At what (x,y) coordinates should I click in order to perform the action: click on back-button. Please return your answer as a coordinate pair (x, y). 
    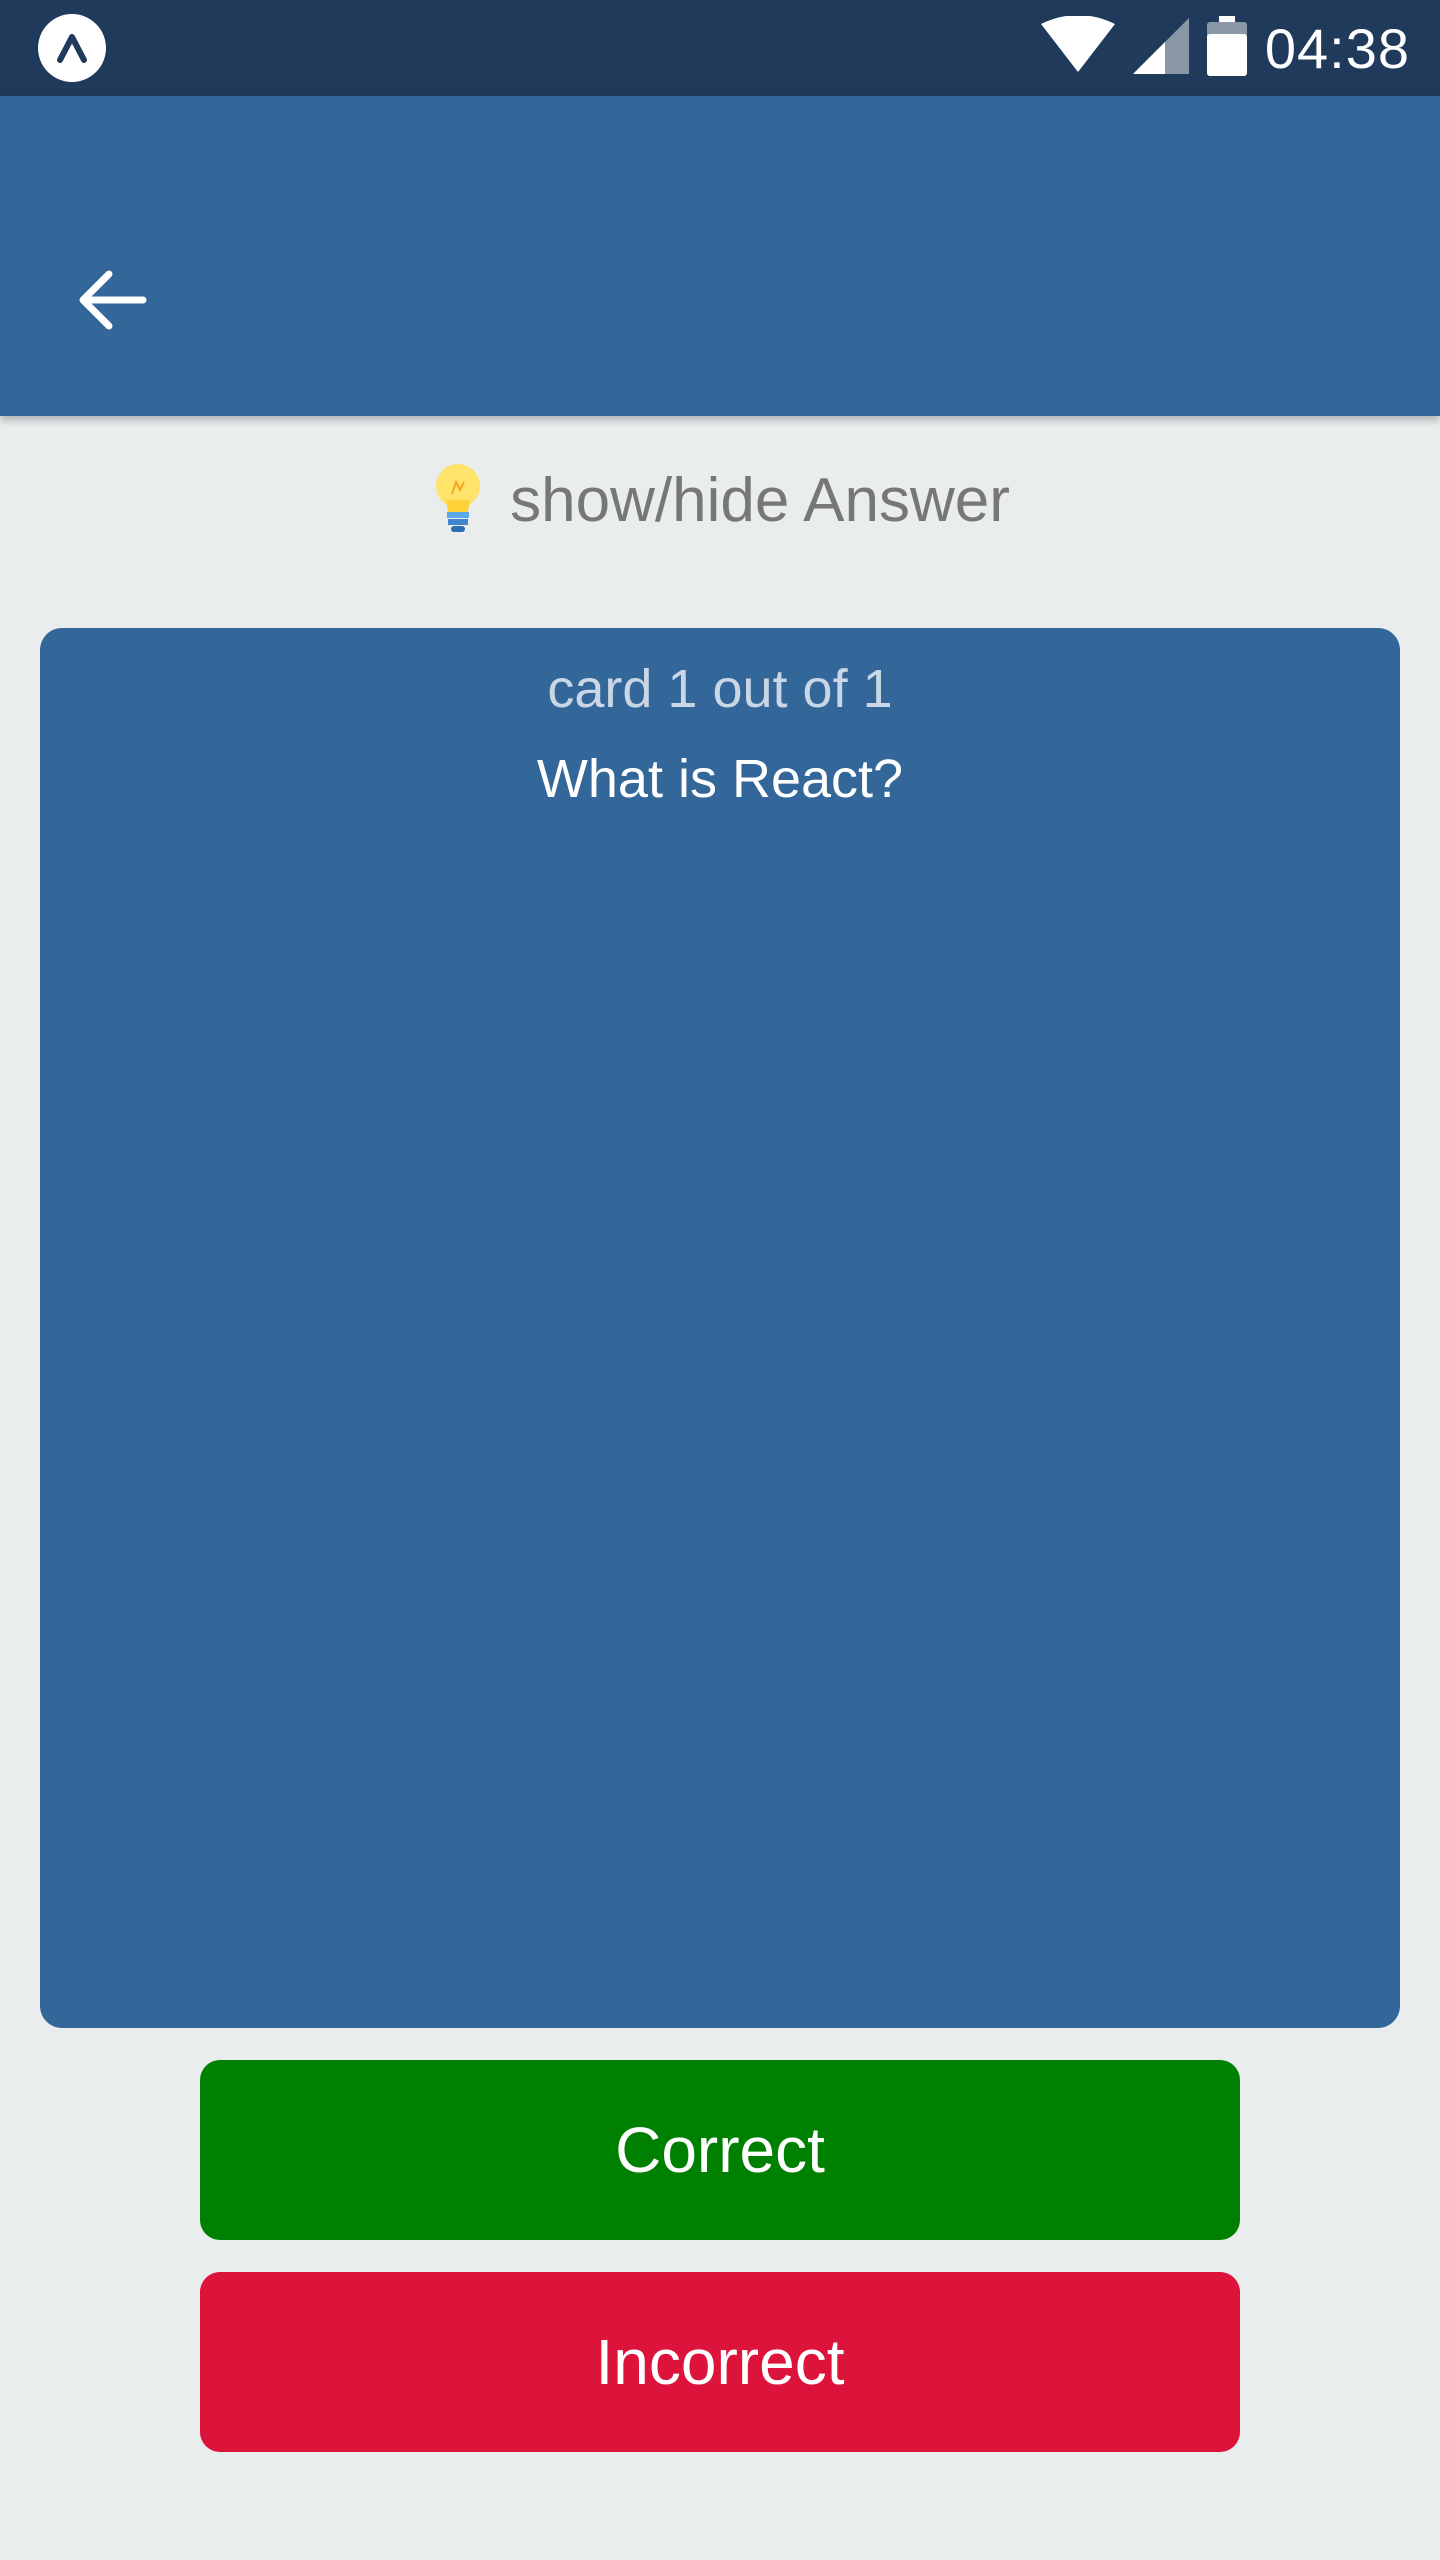
    Looking at the image, I should click on (112, 302).